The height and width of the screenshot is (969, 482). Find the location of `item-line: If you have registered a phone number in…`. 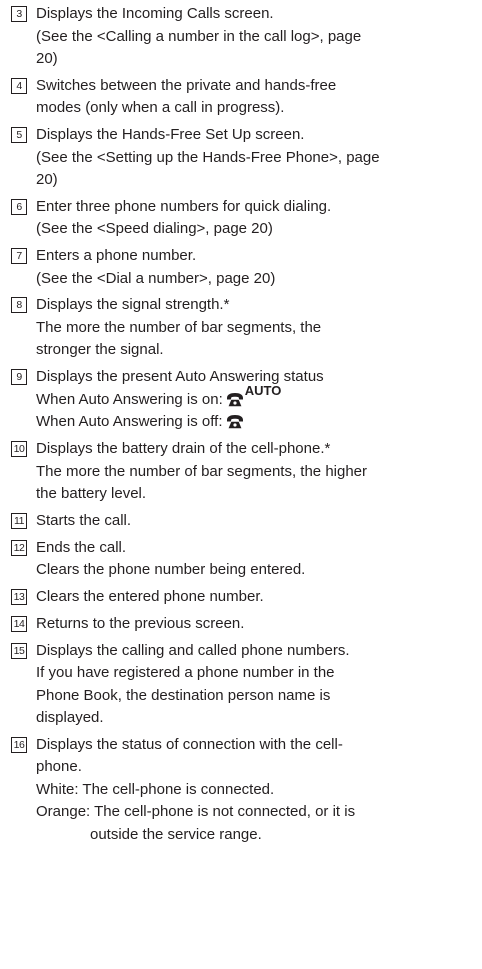

item-line: If you have registered a phone number in… is located at coordinates (185, 673).